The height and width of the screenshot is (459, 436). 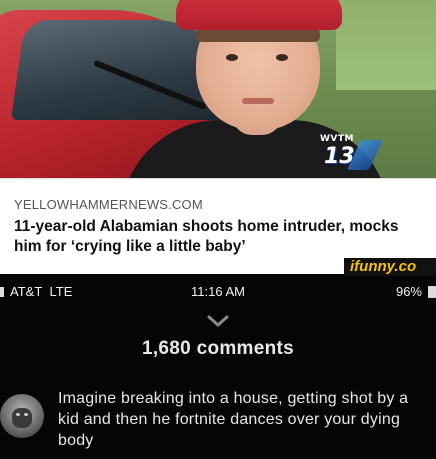 I want to click on station-call-sign: WVTM, so click(x=337, y=139).